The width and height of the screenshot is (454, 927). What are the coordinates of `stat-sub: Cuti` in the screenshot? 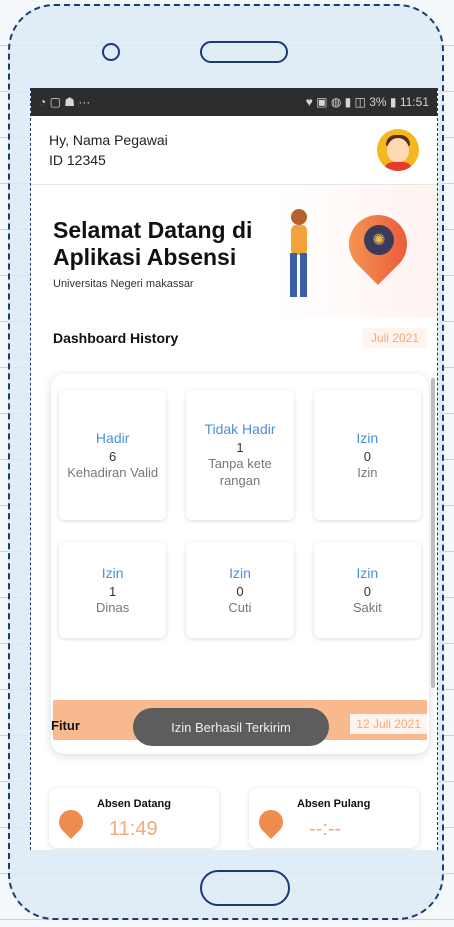 It's located at (240, 607).